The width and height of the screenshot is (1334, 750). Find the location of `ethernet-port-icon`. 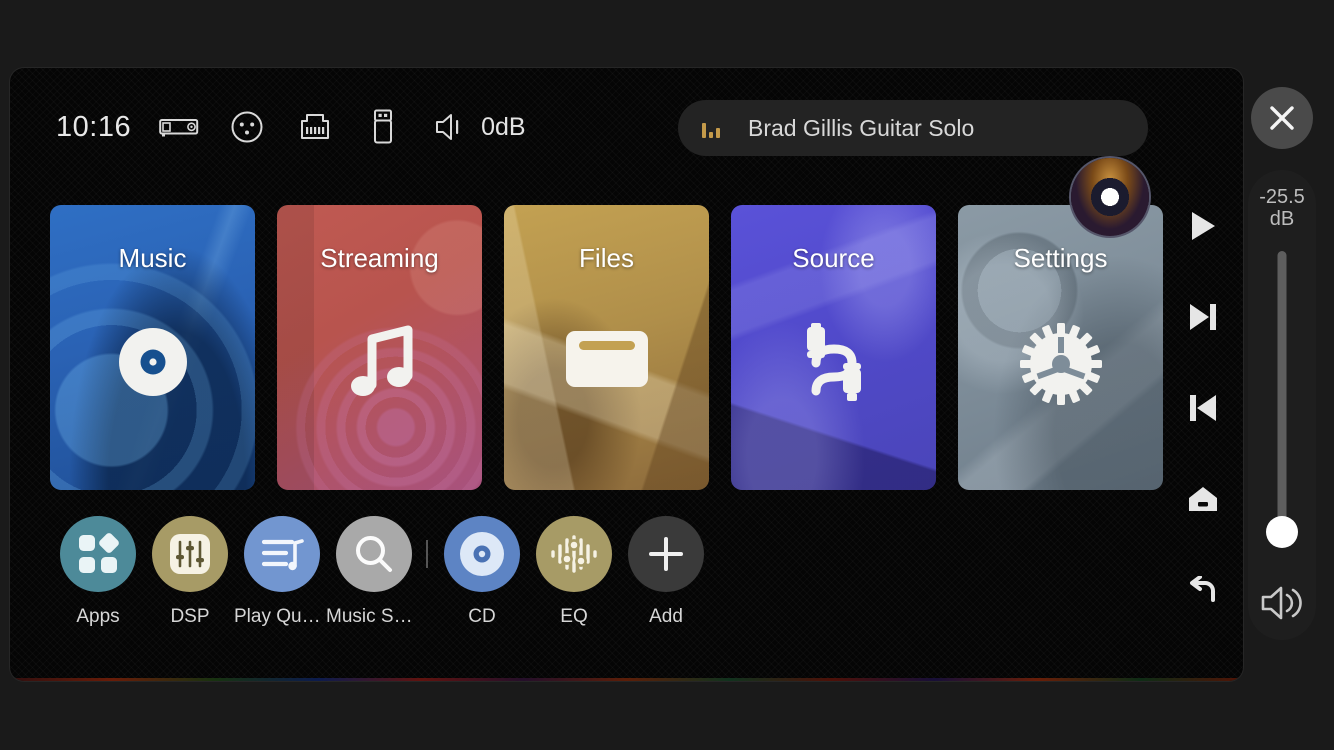

ethernet-port-icon is located at coordinates (315, 127).